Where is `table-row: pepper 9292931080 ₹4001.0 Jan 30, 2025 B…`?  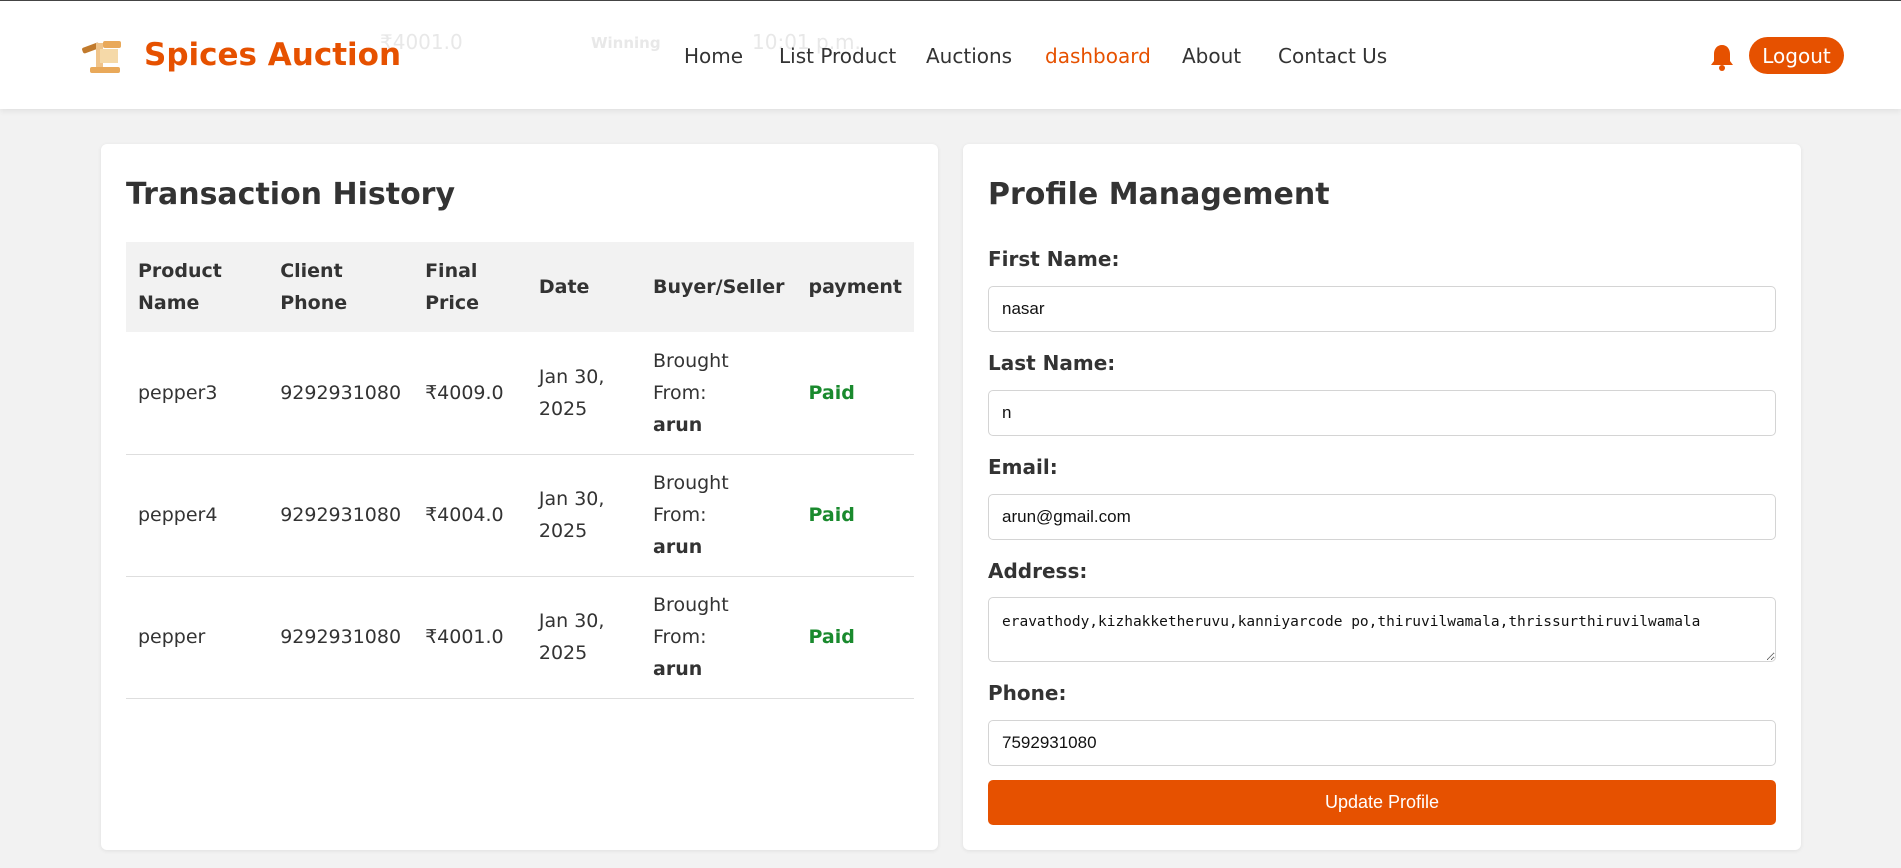 table-row: pepper 9292931080 ₹4001.0 Jan 30, 2025 B… is located at coordinates (520, 637).